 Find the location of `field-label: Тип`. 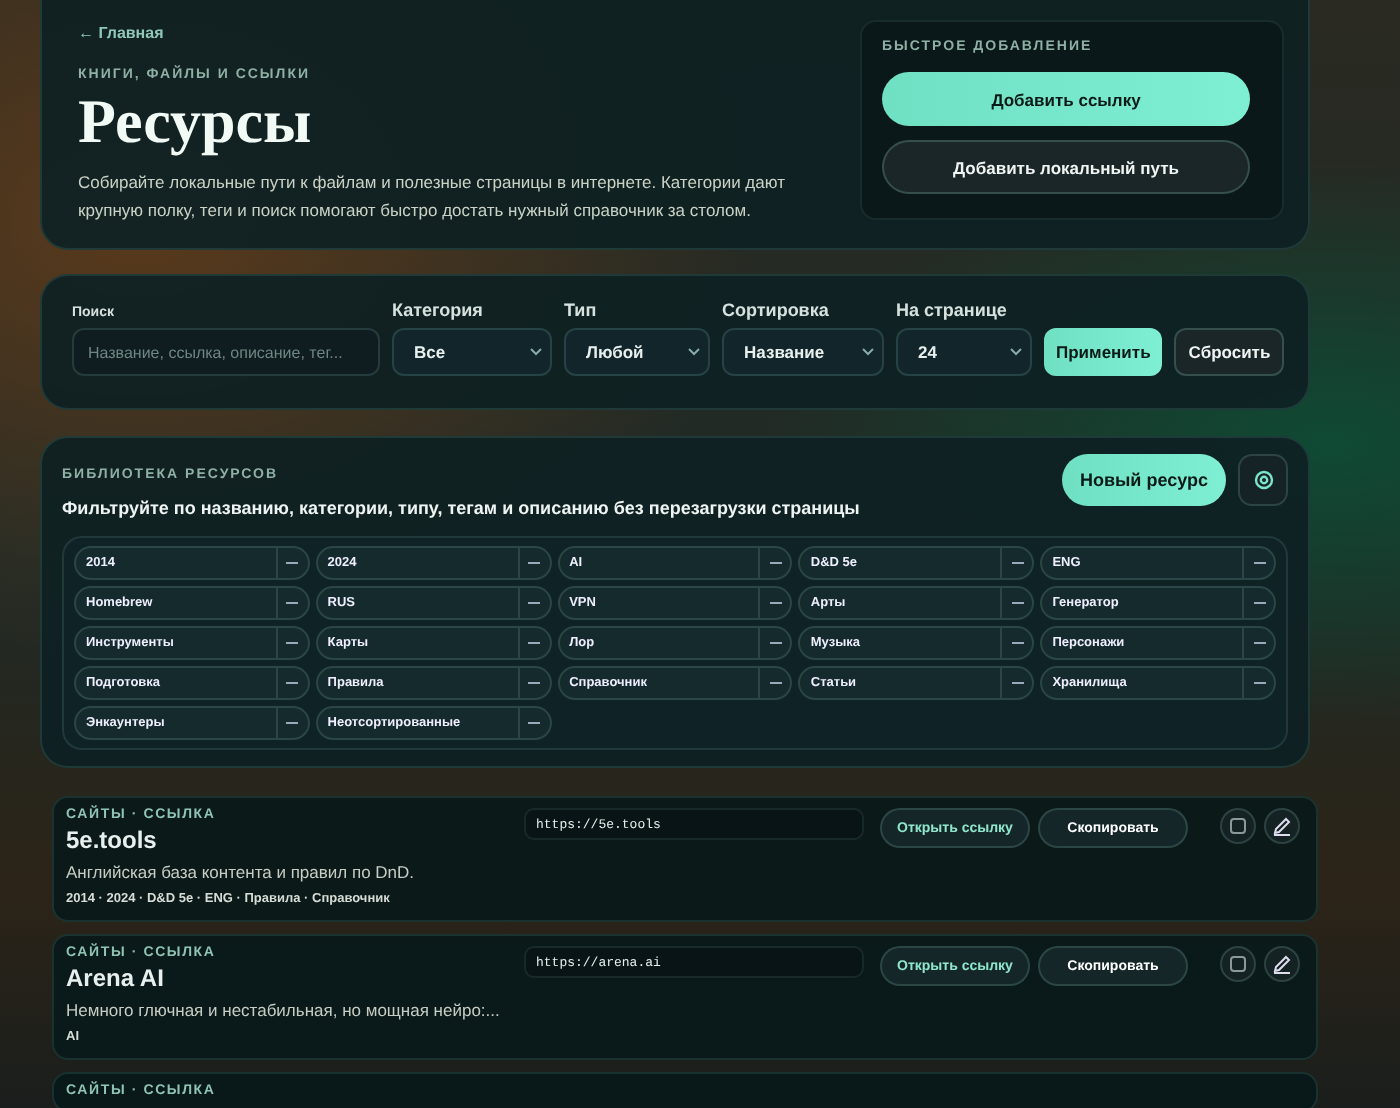

field-label: Тип is located at coordinates (581, 310).